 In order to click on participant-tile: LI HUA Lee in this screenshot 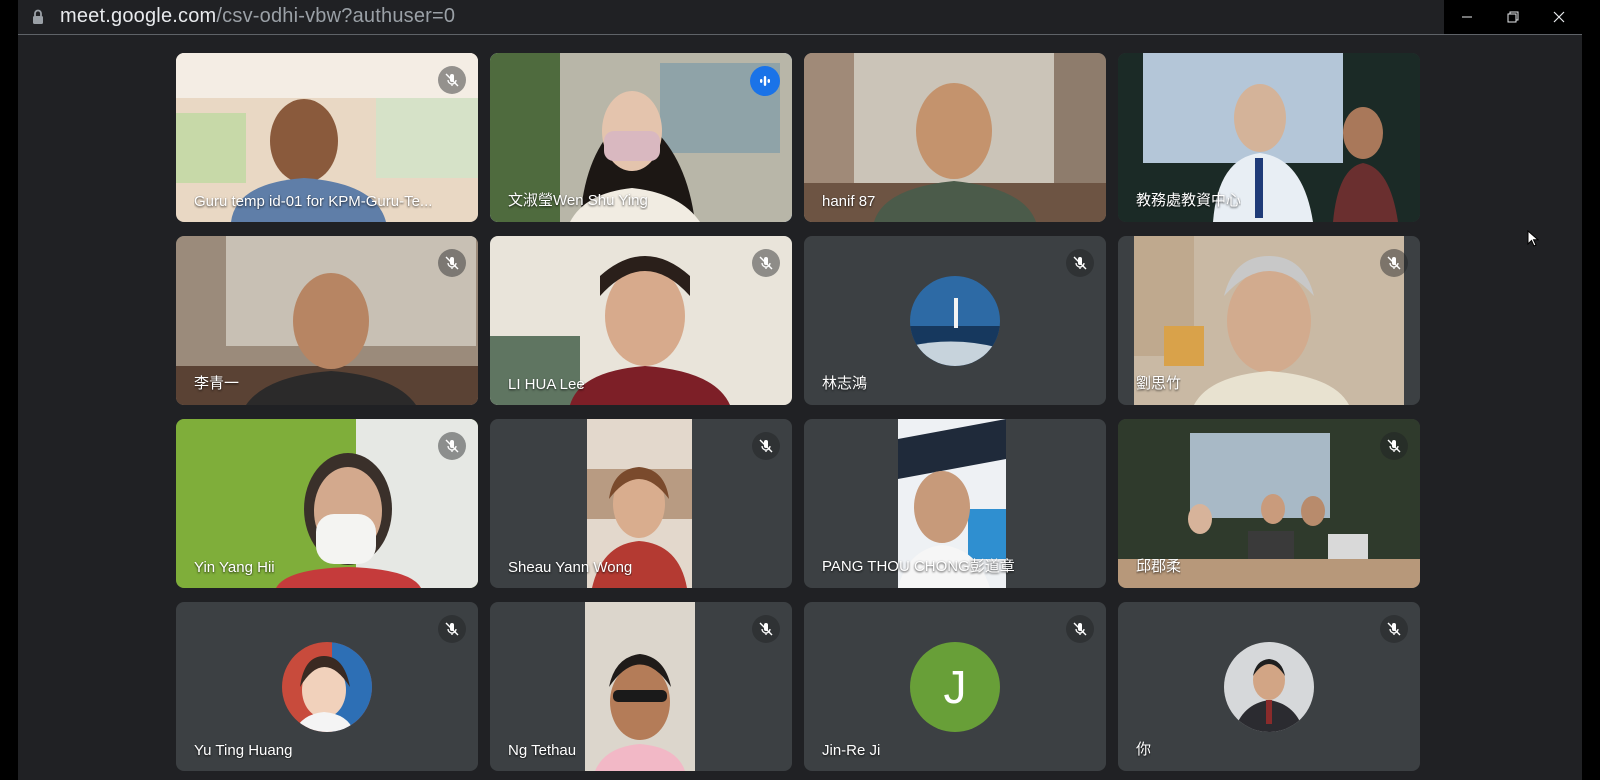, I will do `click(641, 320)`.